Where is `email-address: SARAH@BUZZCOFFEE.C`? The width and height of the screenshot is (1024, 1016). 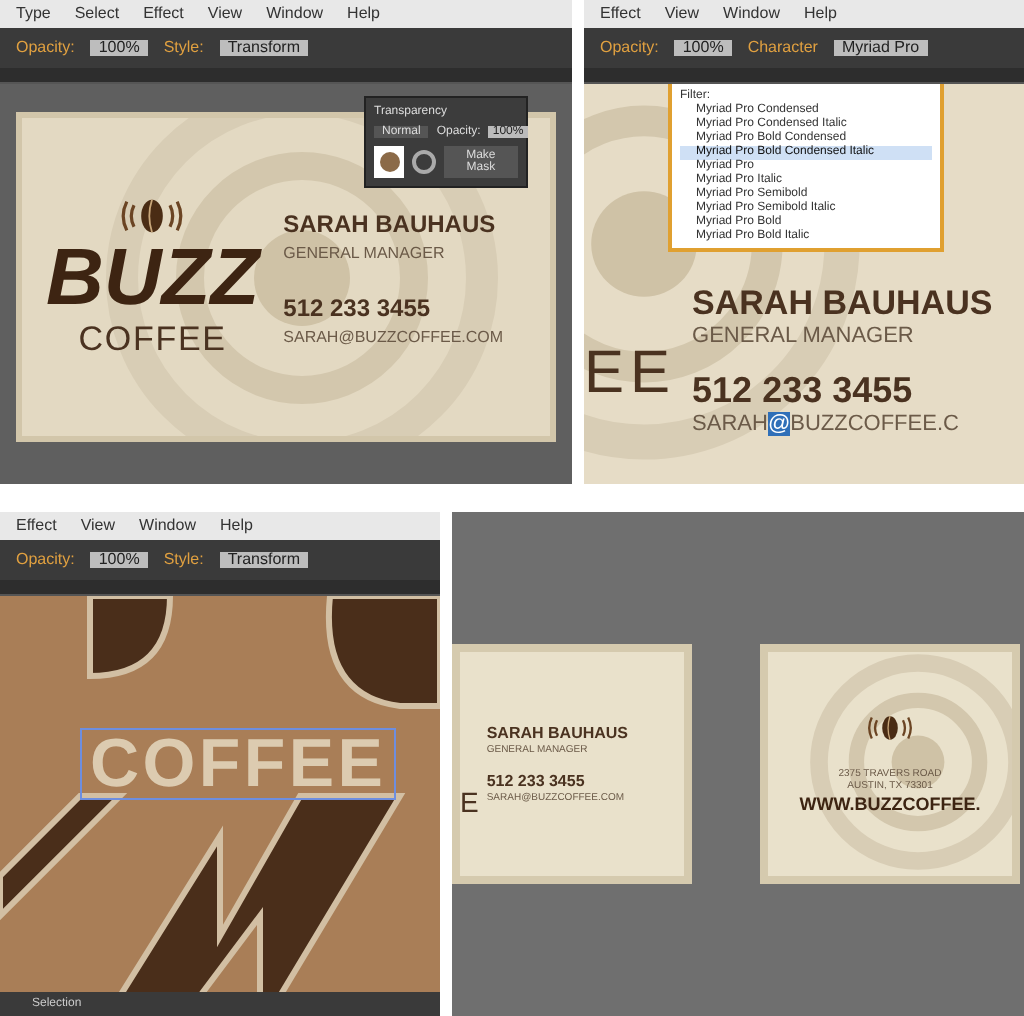
email-address: SARAH@BUZZCOFFEE.C is located at coordinates (826, 426).